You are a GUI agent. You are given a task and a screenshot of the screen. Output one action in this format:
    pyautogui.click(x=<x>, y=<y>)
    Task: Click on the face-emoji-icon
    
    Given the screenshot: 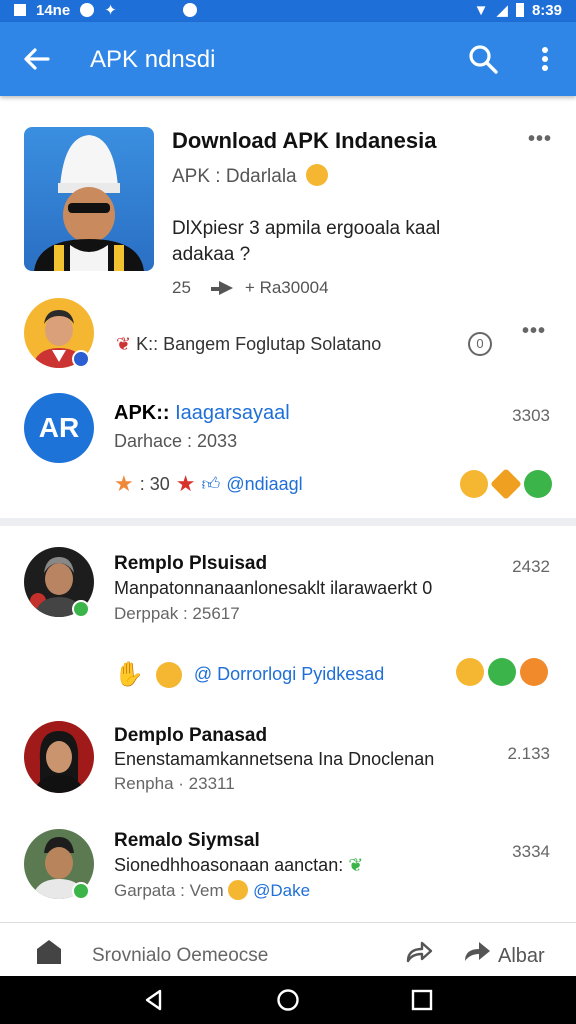 What is the action you would take?
    pyautogui.click(x=316, y=175)
    